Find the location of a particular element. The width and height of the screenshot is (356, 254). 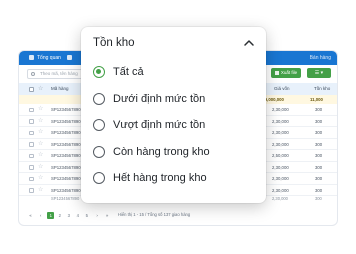

prev-page-button: ‹ is located at coordinates (40, 215).